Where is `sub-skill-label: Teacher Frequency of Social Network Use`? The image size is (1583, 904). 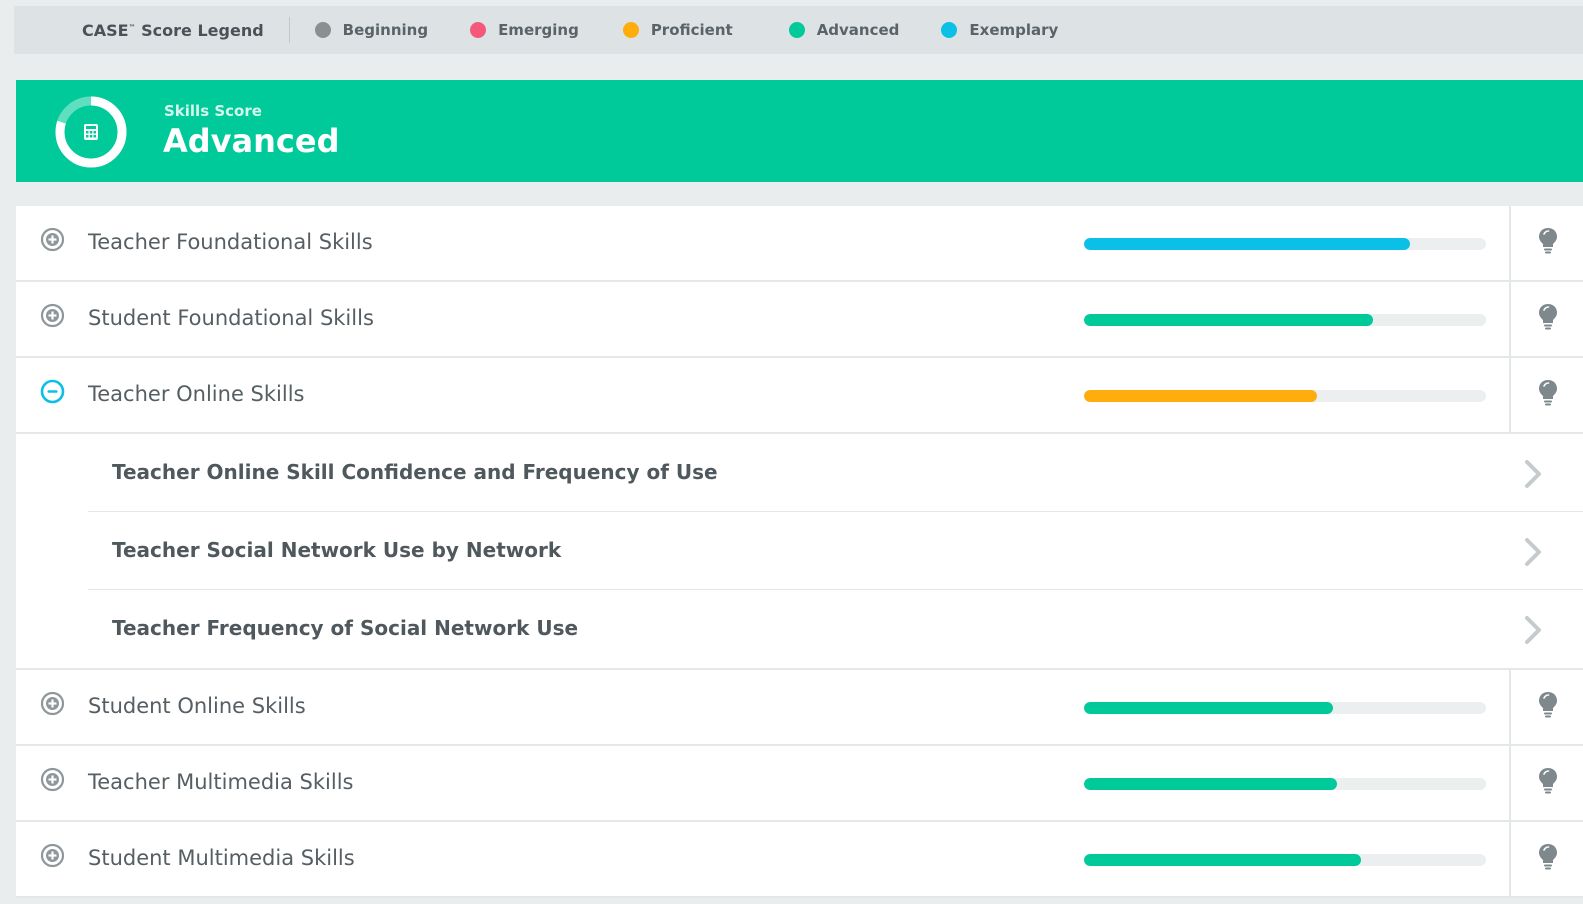 sub-skill-label: Teacher Frequency of Social Network Use is located at coordinates (345, 628).